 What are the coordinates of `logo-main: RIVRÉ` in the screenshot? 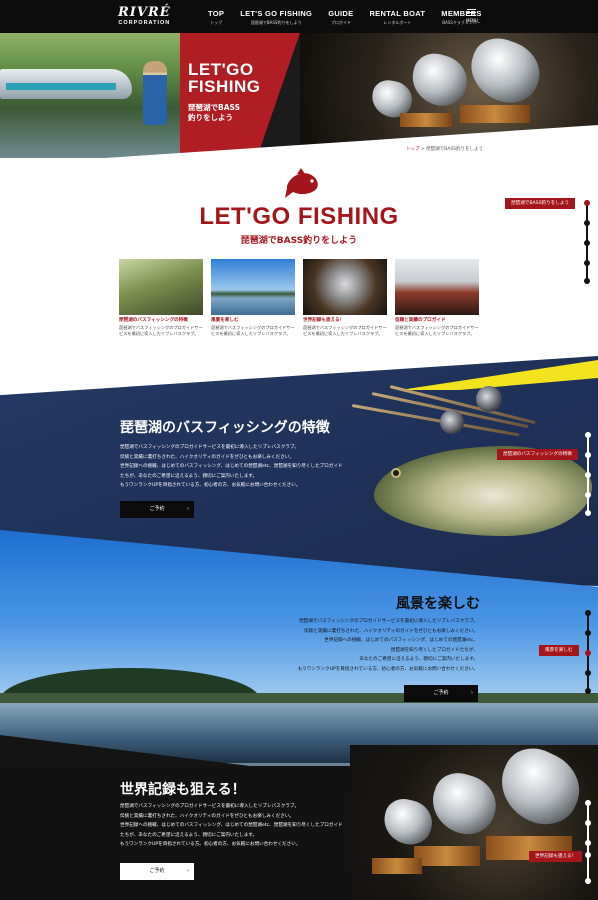 It's located at (144, 12).